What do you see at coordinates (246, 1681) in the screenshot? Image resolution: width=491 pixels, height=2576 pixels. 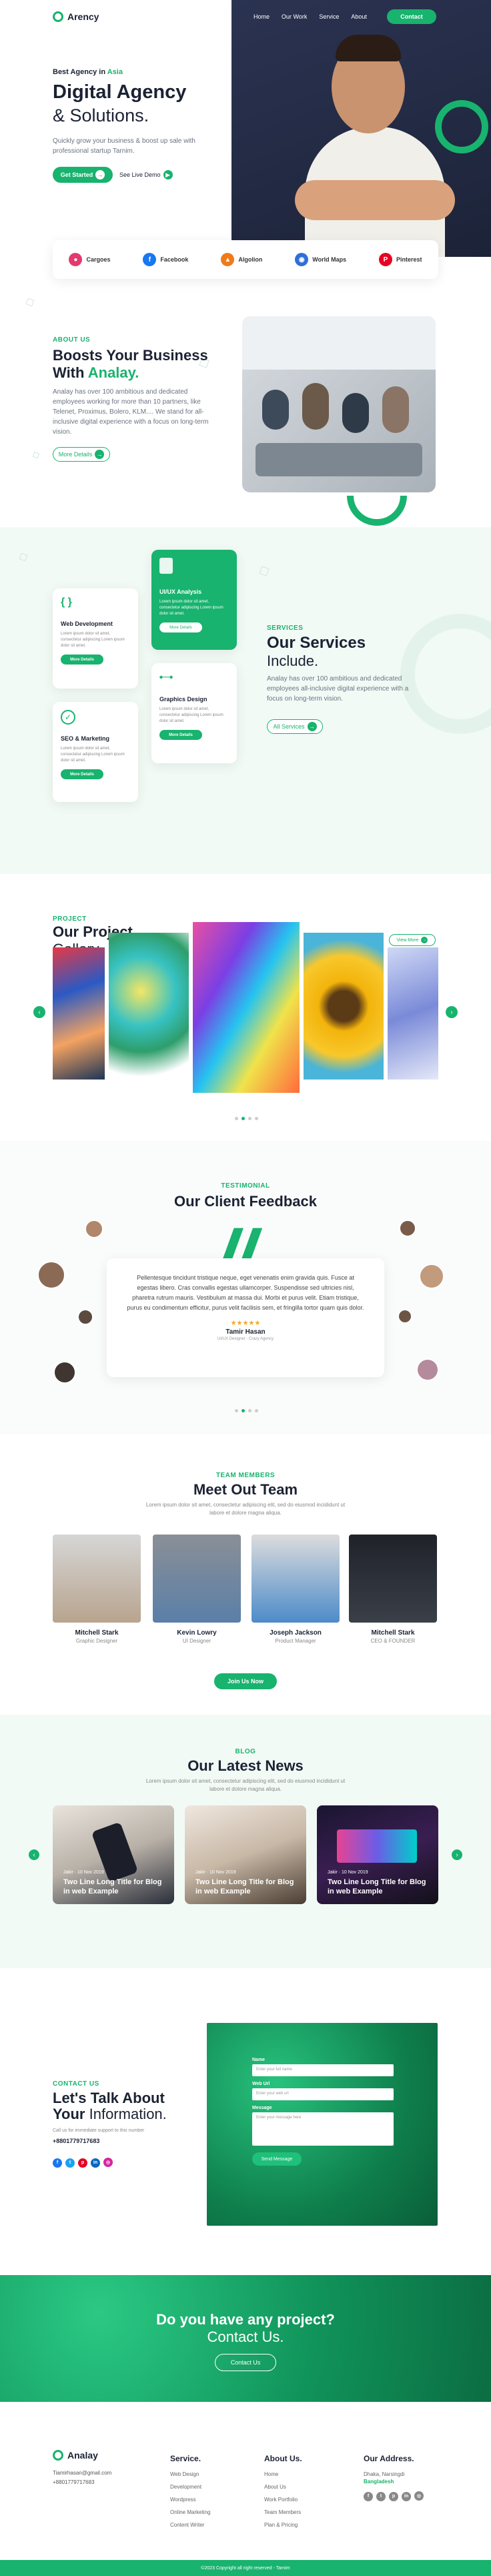 I see `join-us-button: Join Us Now` at bounding box center [246, 1681].